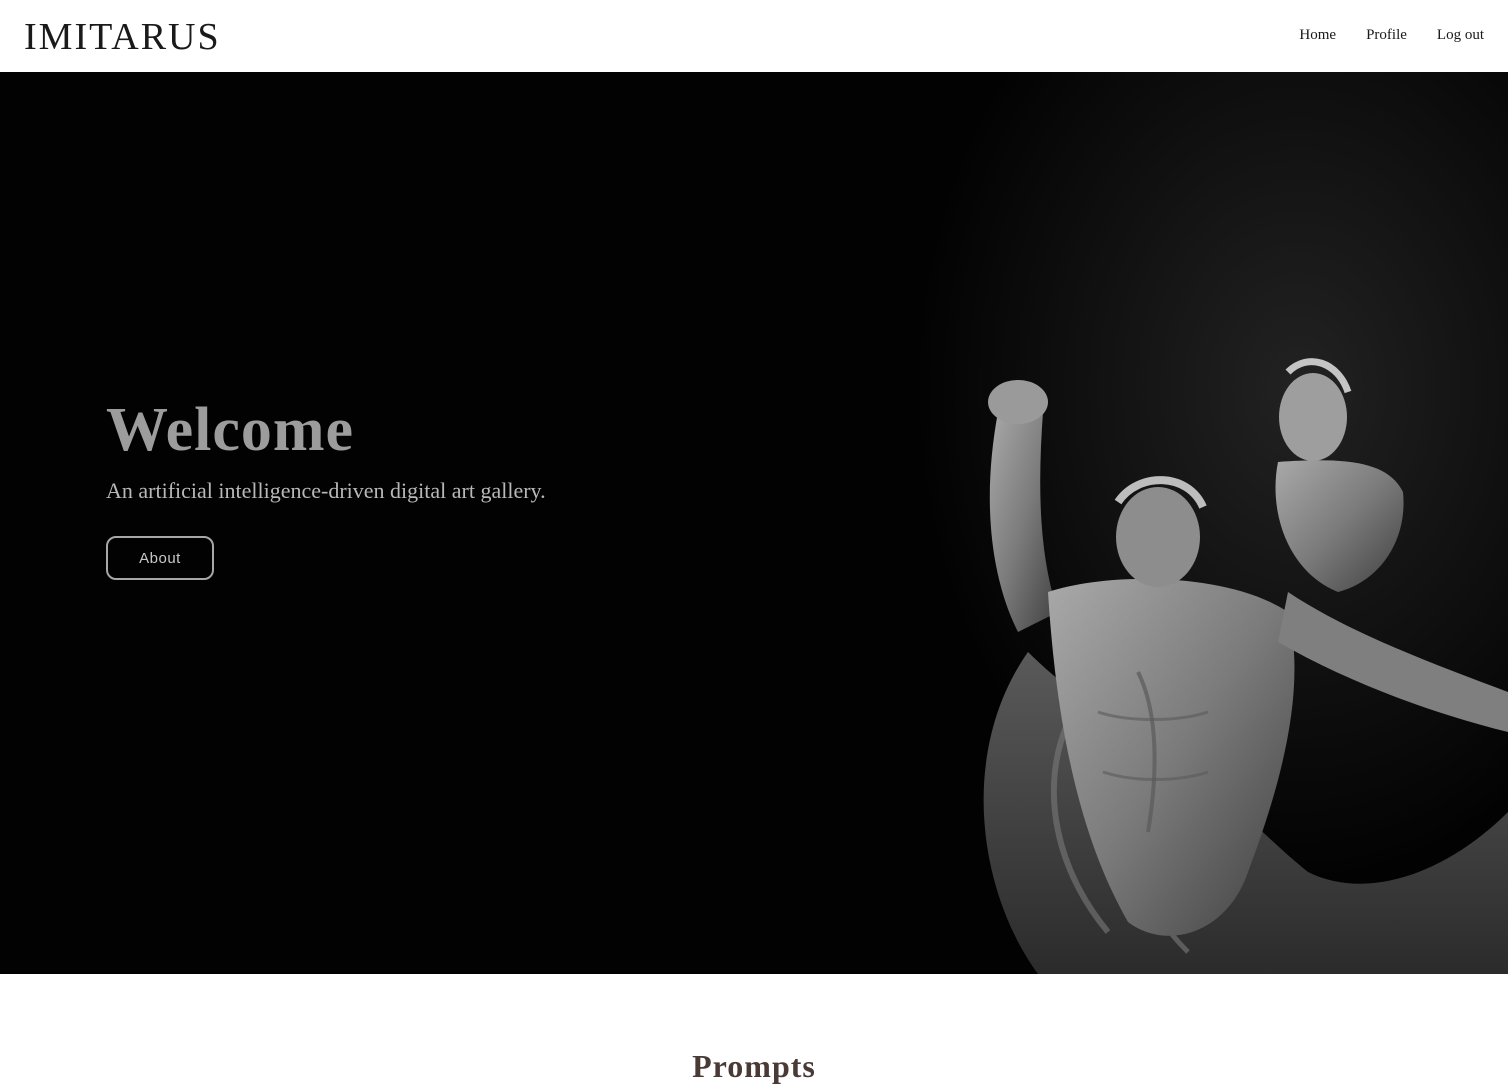 The image size is (1508, 1088). Describe the element at coordinates (754, 36) in the screenshot. I see `top-navbar: IMITARUS Home Profile Log out` at that location.